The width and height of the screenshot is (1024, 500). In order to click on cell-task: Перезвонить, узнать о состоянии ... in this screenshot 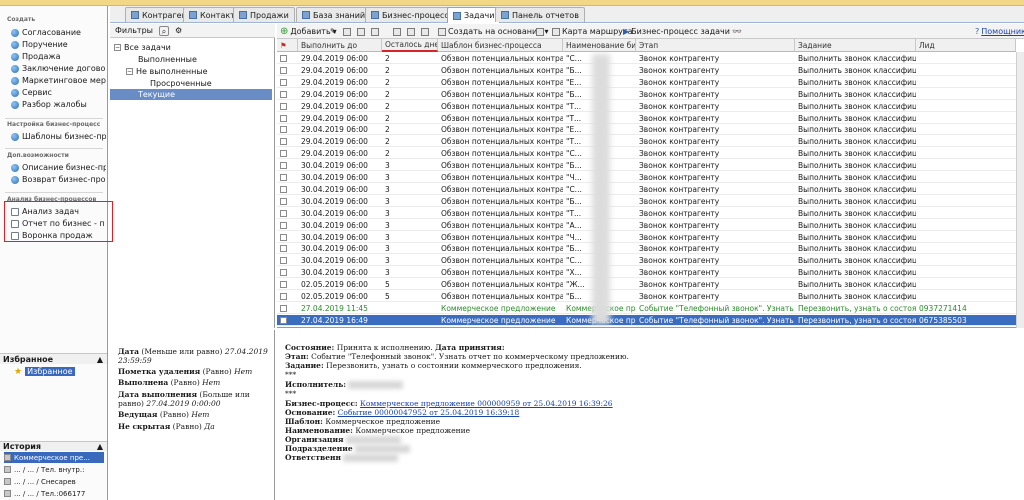, I will do `click(857, 308)`.